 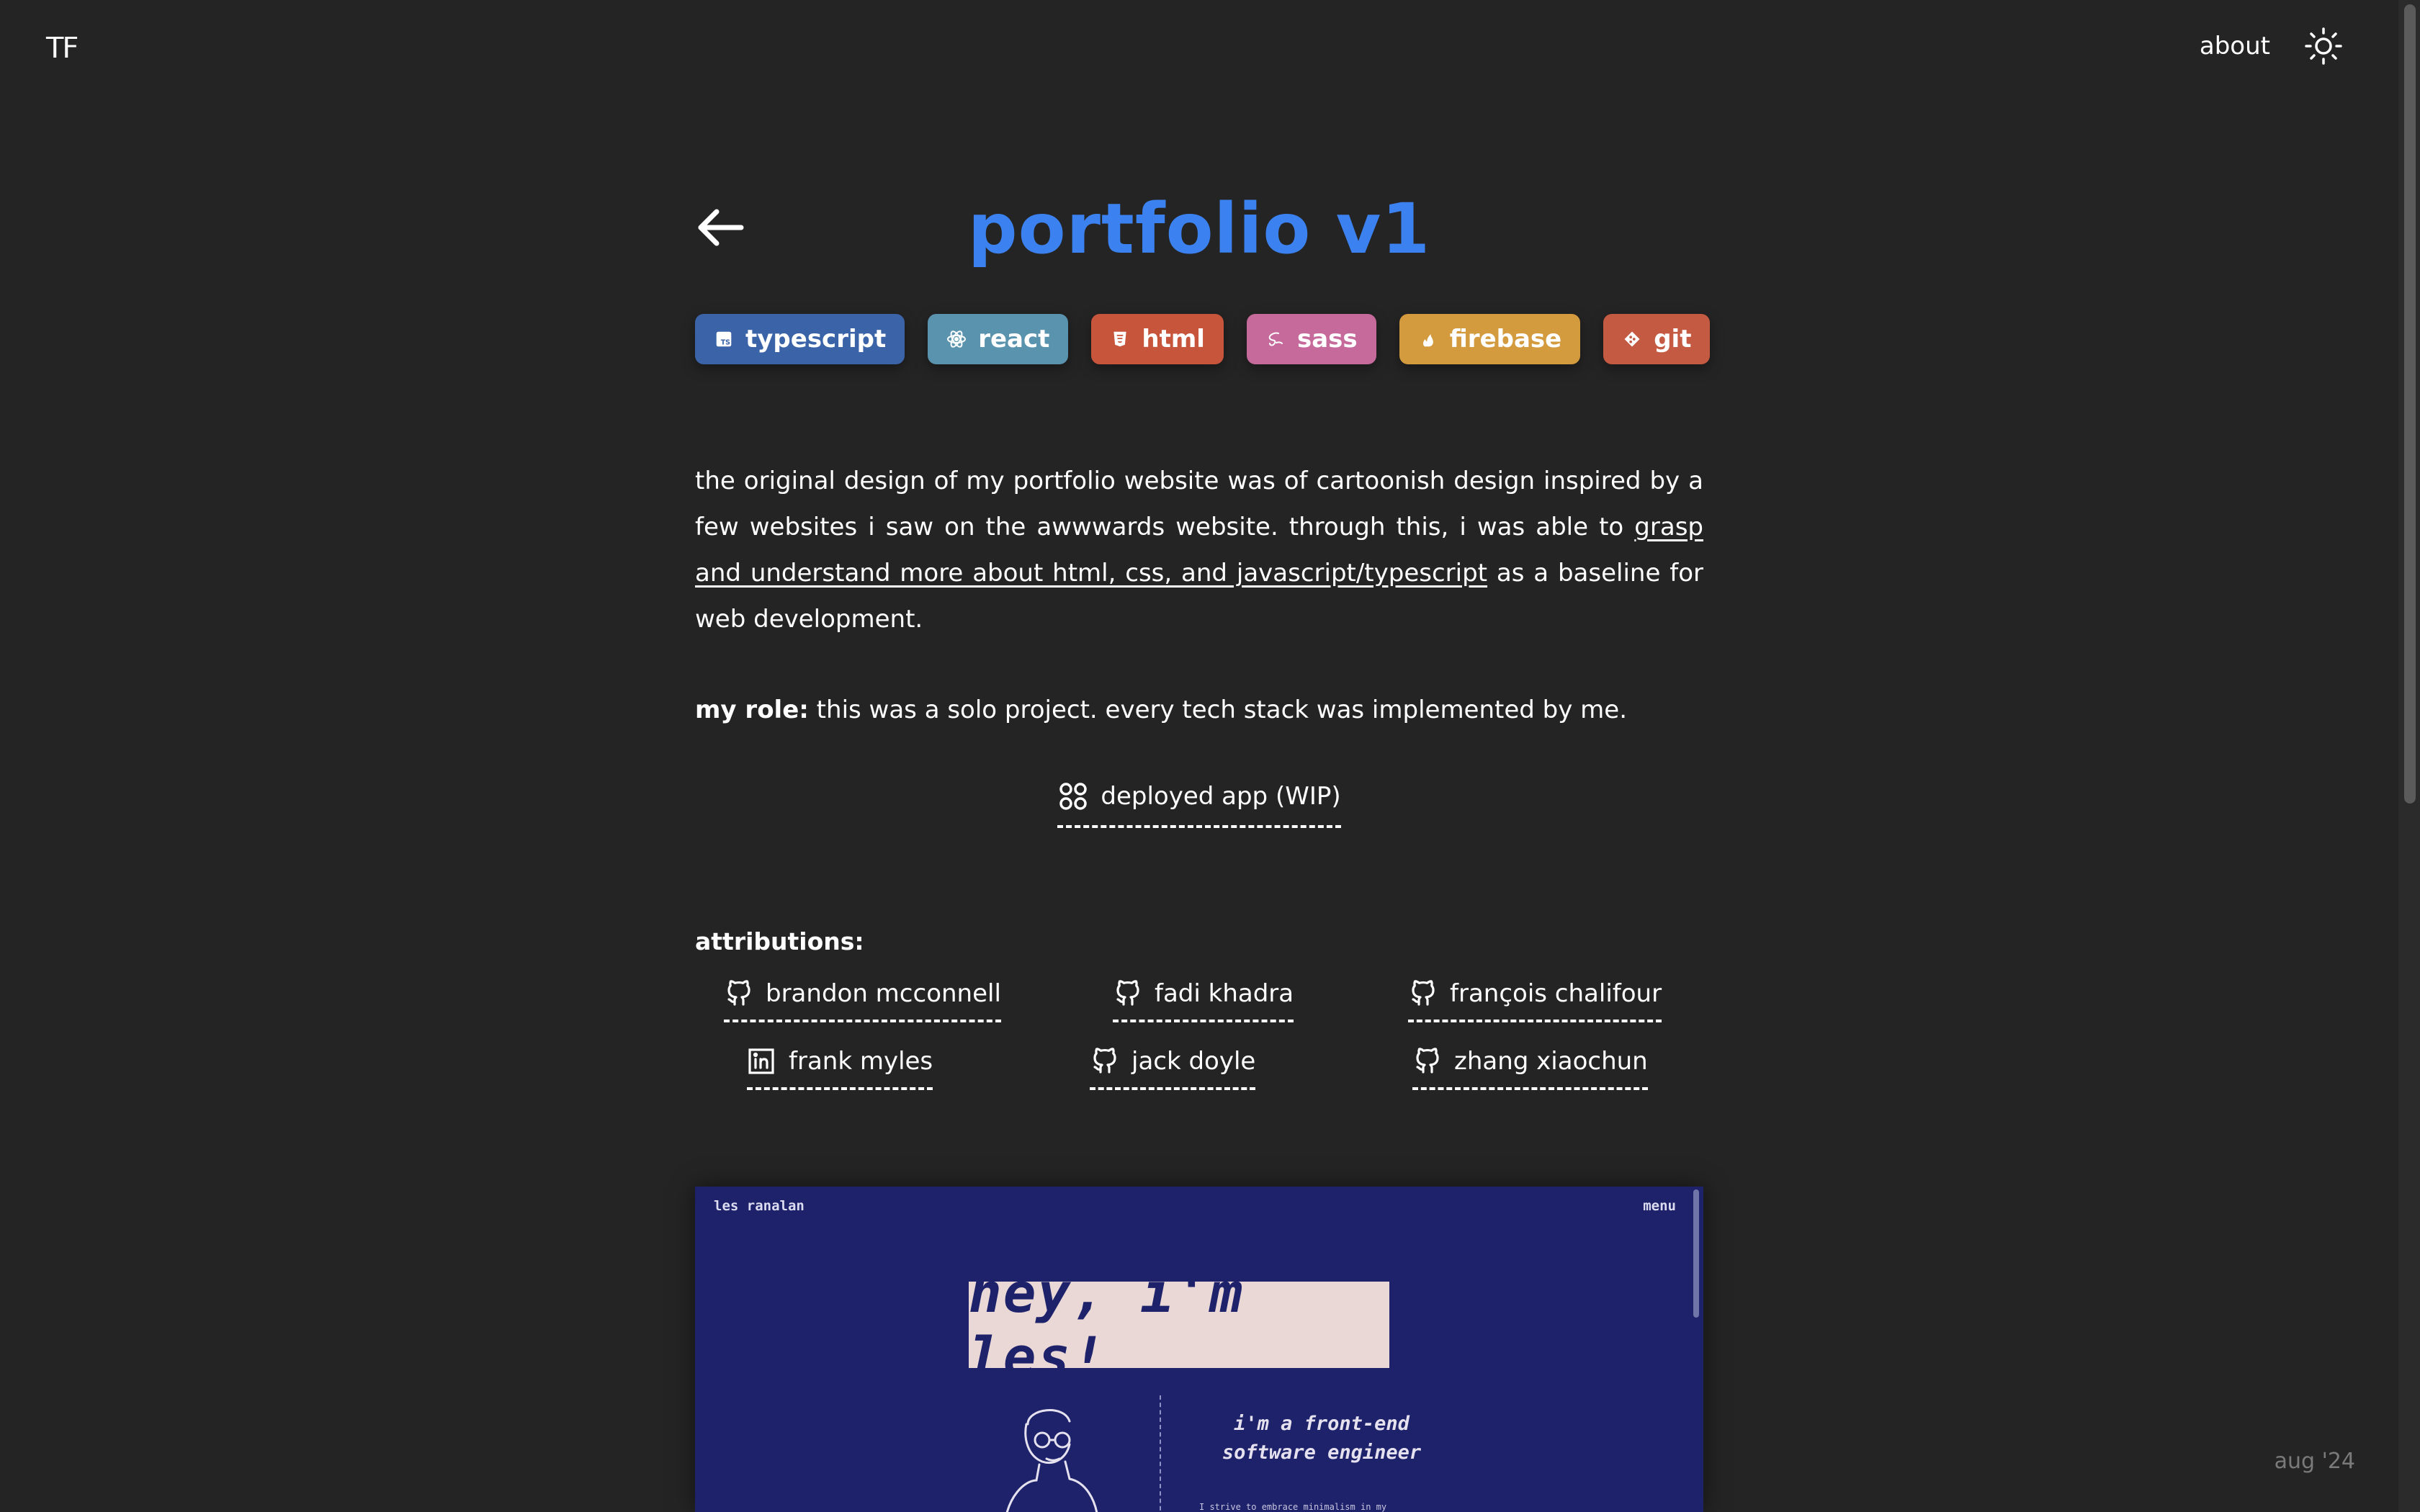 What do you see at coordinates (816, 339) in the screenshot?
I see `tag-label: typescript` at bounding box center [816, 339].